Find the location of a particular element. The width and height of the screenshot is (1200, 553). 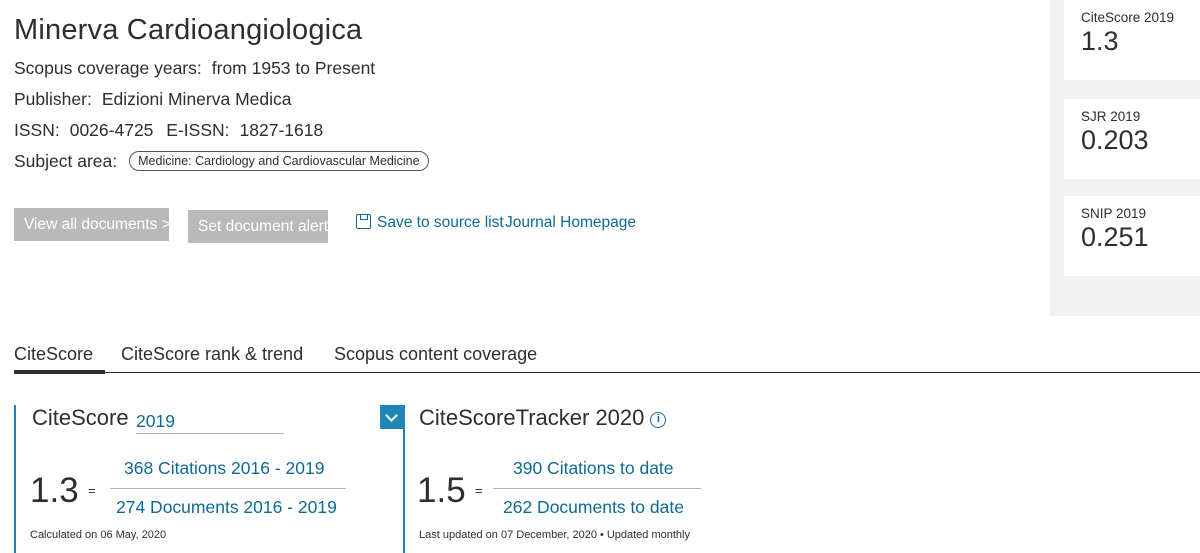

metric-label: SNIP 2019 is located at coordinates (1114, 213).